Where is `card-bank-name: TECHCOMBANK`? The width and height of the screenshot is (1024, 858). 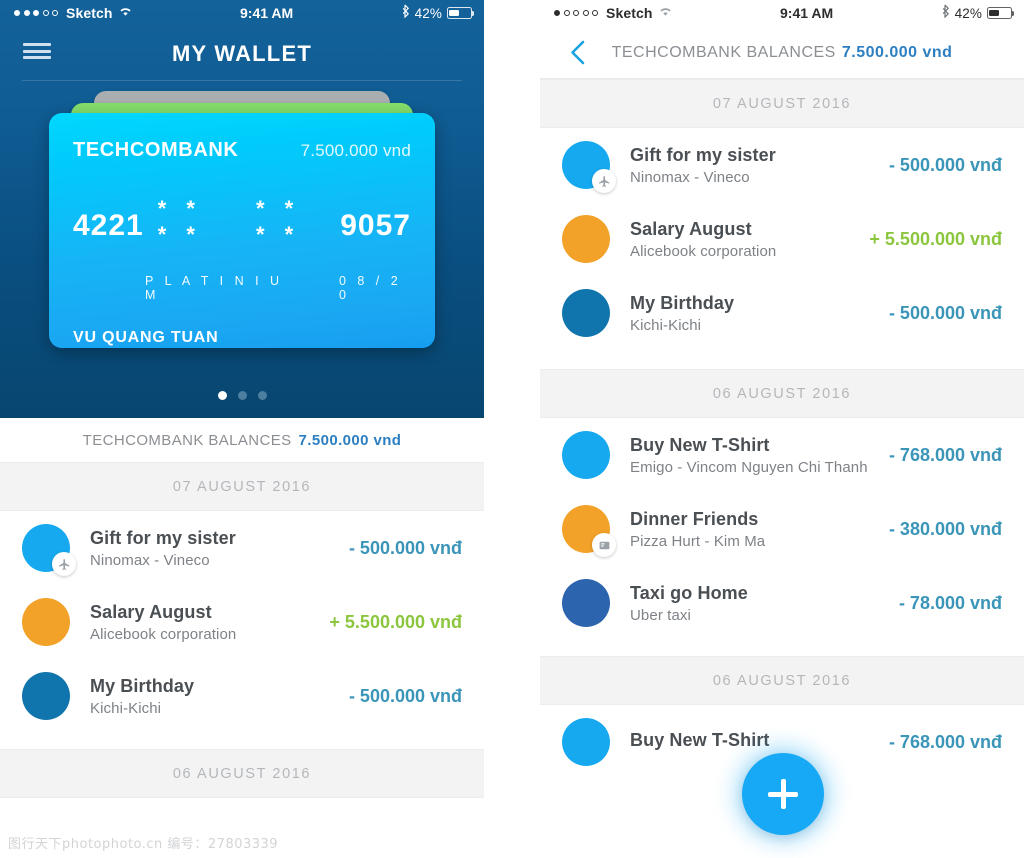 card-bank-name: TECHCOMBANK is located at coordinates (156, 150).